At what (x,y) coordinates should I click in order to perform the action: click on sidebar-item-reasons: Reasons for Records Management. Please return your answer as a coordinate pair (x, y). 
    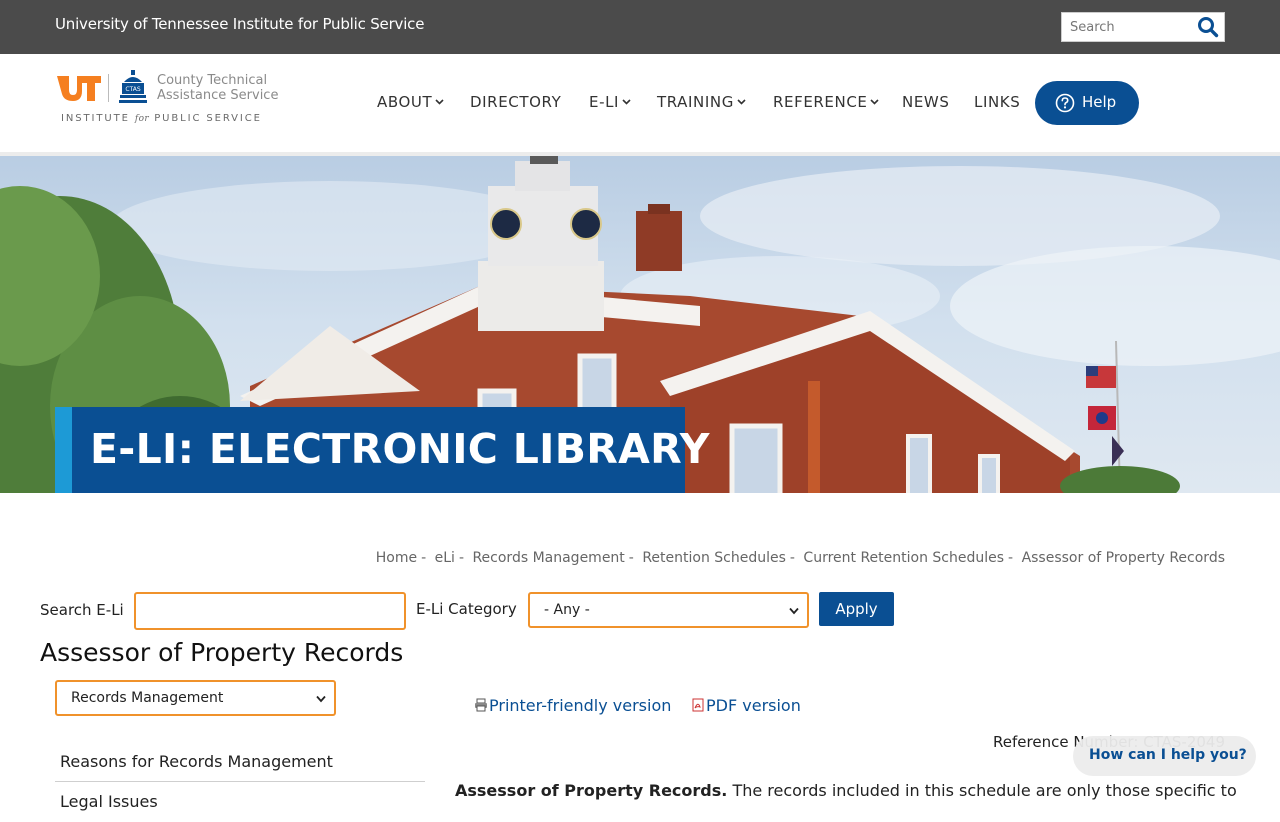
    Looking at the image, I should click on (240, 762).